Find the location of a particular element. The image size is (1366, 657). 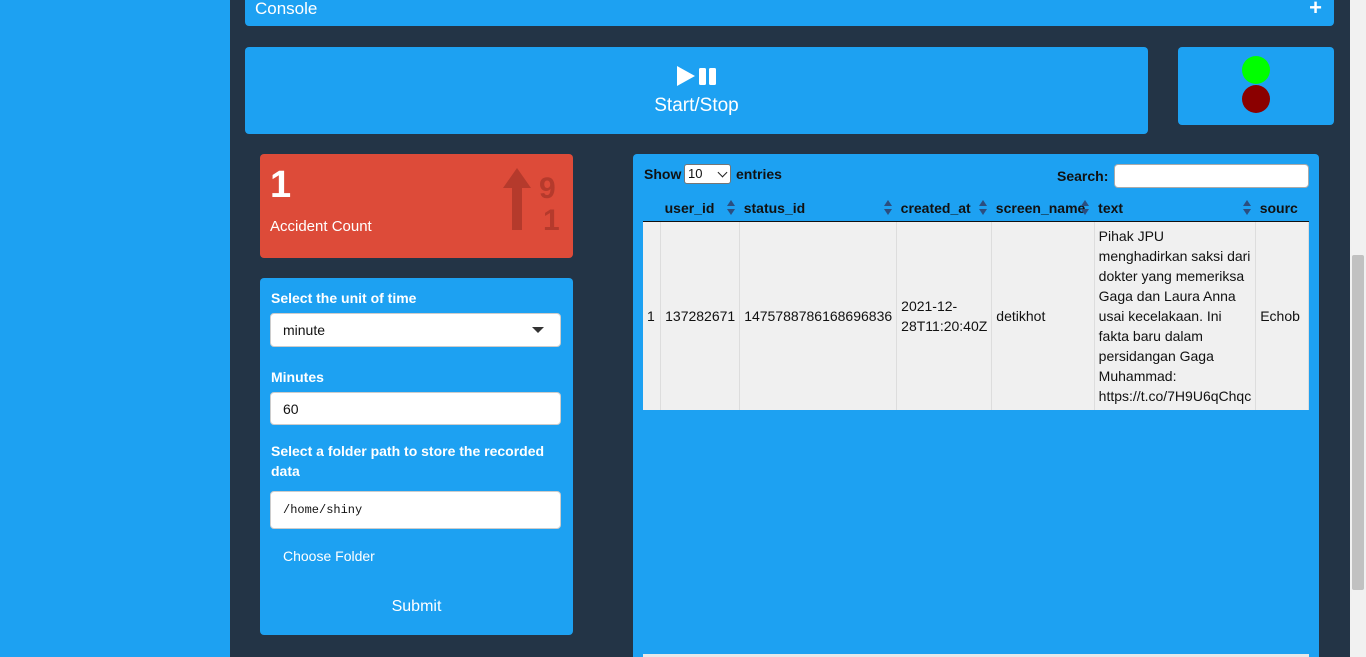

caret-down-icon is located at coordinates (538, 330).